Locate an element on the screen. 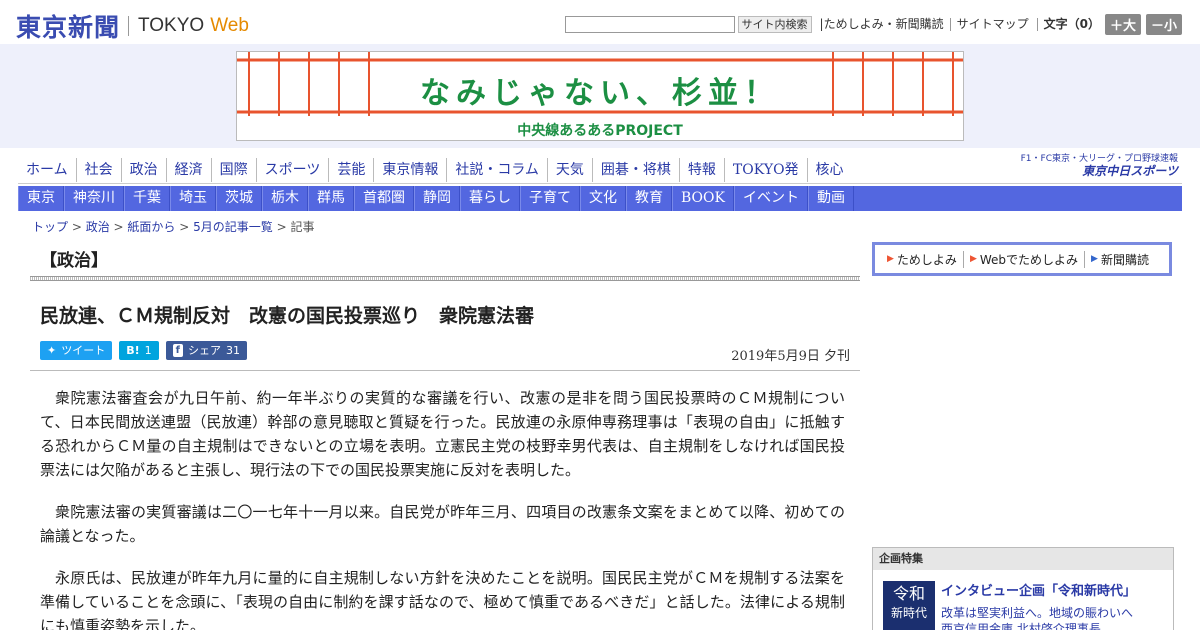 The width and height of the screenshot is (1200, 630). hatena-count: 1 is located at coordinates (148, 350).